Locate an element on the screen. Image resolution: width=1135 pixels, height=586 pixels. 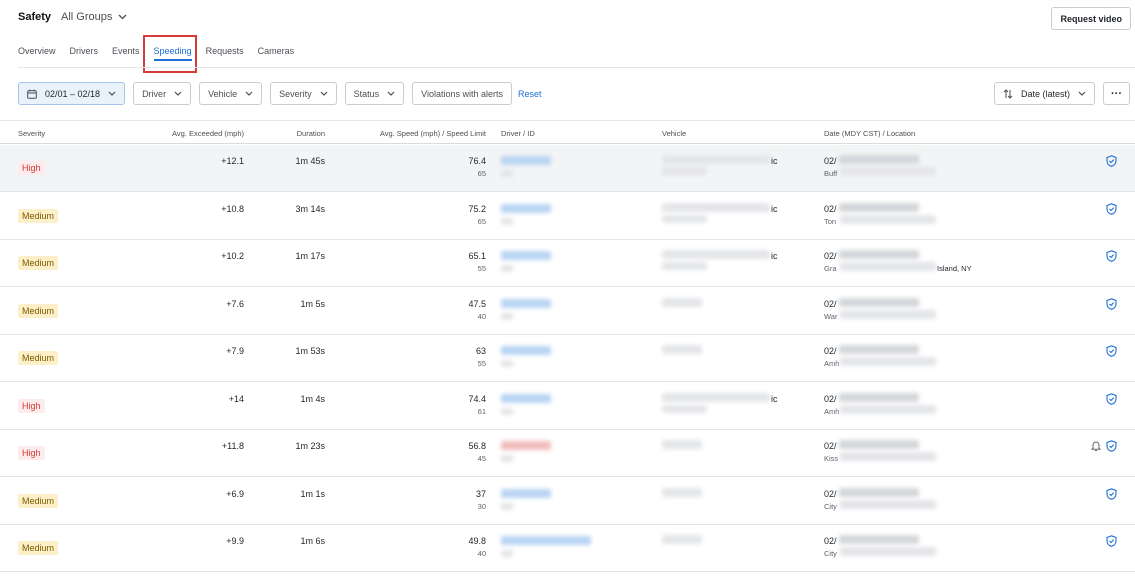
tab-speeding: Speeding is located at coordinates (172, 54).